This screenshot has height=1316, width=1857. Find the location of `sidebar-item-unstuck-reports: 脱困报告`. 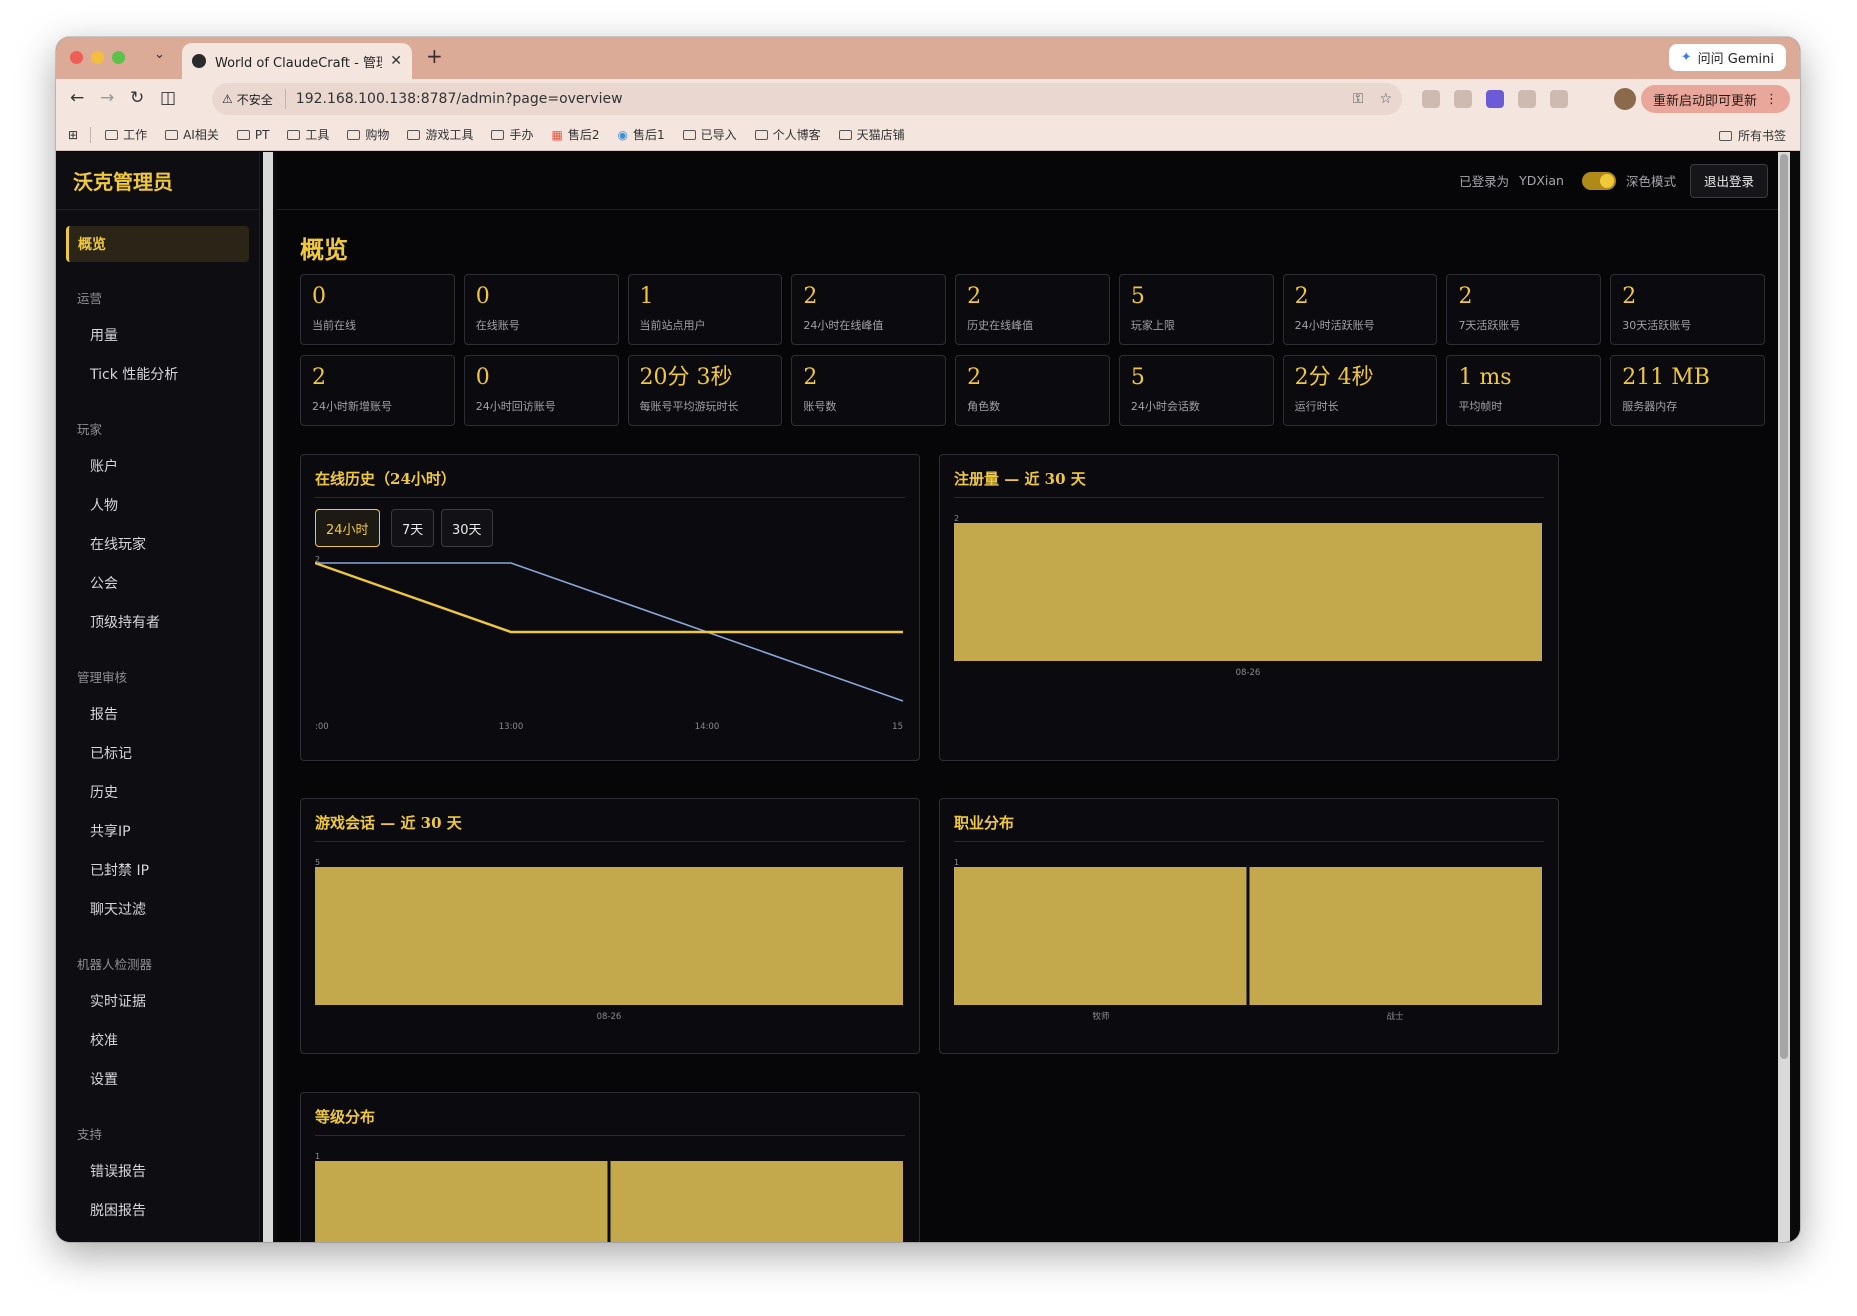

sidebar-item-unstuck-reports: 脱困报告 is located at coordinates (157, 1209).